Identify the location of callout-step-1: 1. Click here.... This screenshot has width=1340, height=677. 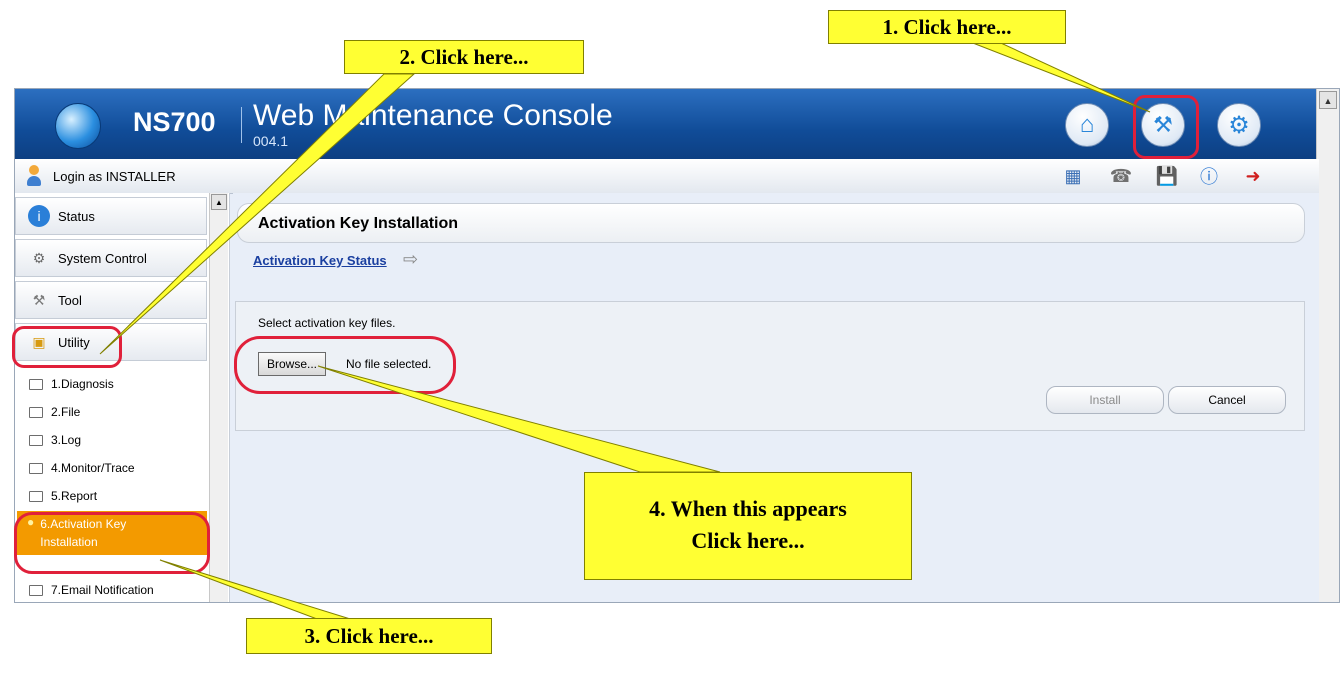
(947, 27).